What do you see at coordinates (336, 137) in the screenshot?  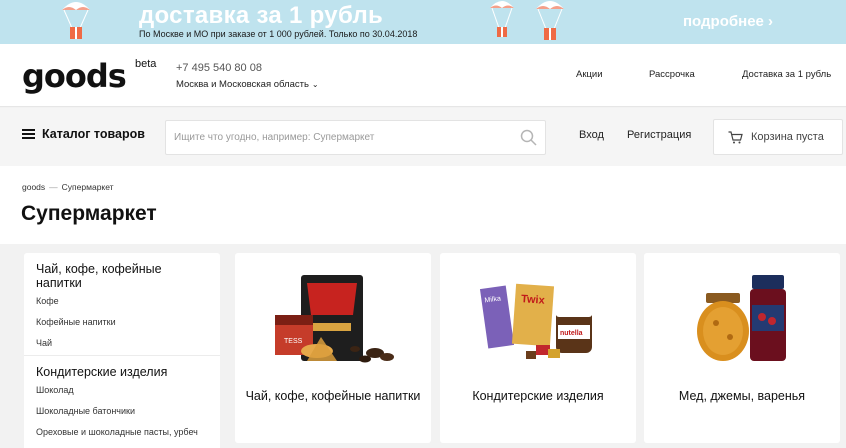 I see `search-input` at bounding box center [336, 137].